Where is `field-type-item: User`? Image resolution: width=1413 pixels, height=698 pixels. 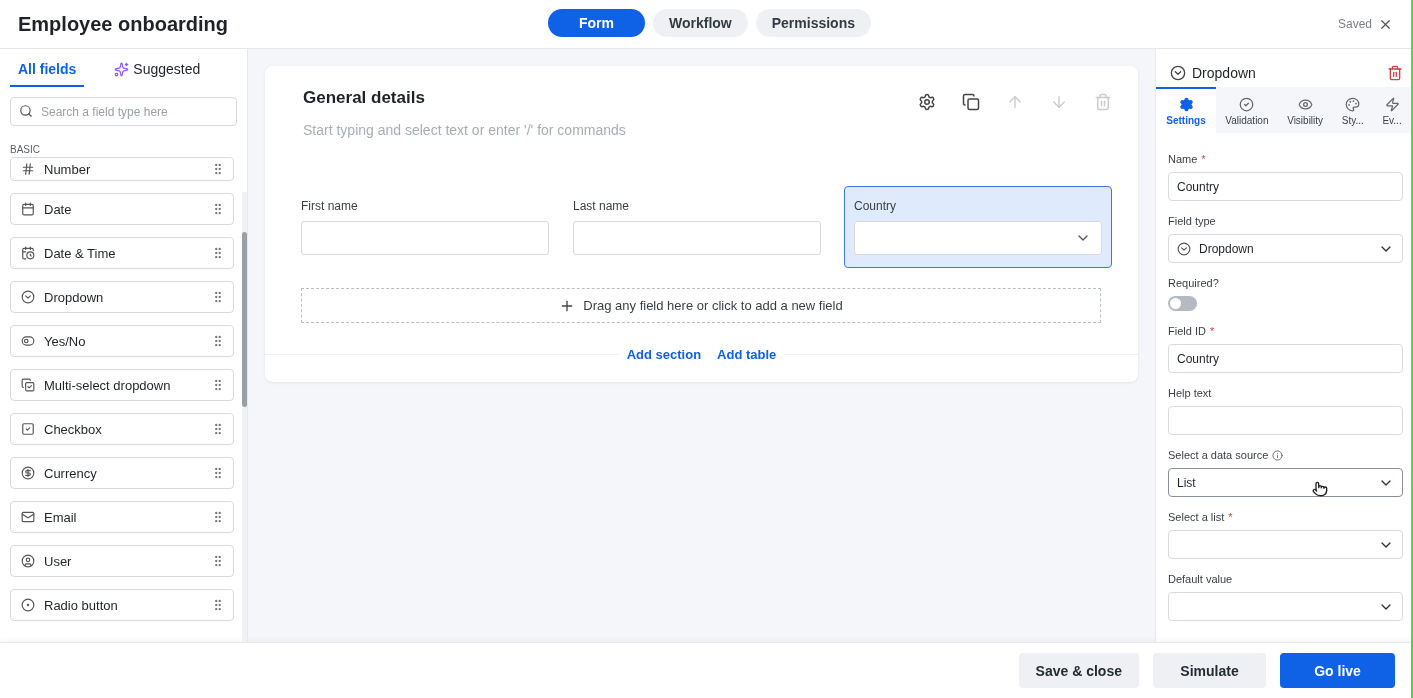 field-type-item: User is located at coordinates (122, 561).